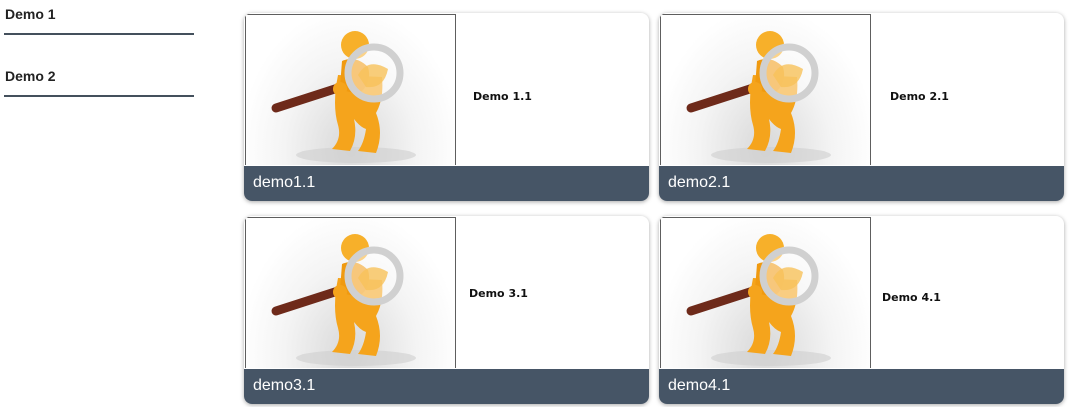 This screenshot has height=407, width=1079. Describe the element at coordinates (911, 297) in the screenshot. I see `card-text: Demo 4.1` at that location.